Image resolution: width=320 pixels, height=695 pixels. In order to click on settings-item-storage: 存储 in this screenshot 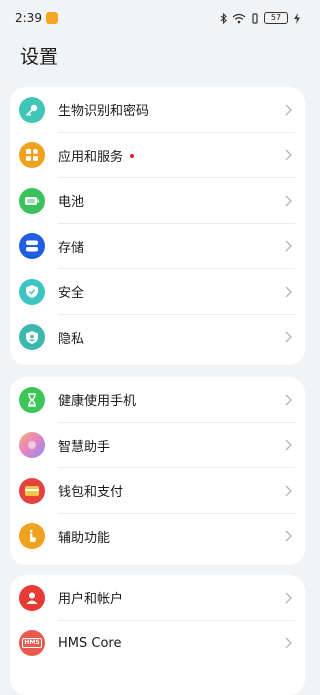, I will do `click(157, 246)`.